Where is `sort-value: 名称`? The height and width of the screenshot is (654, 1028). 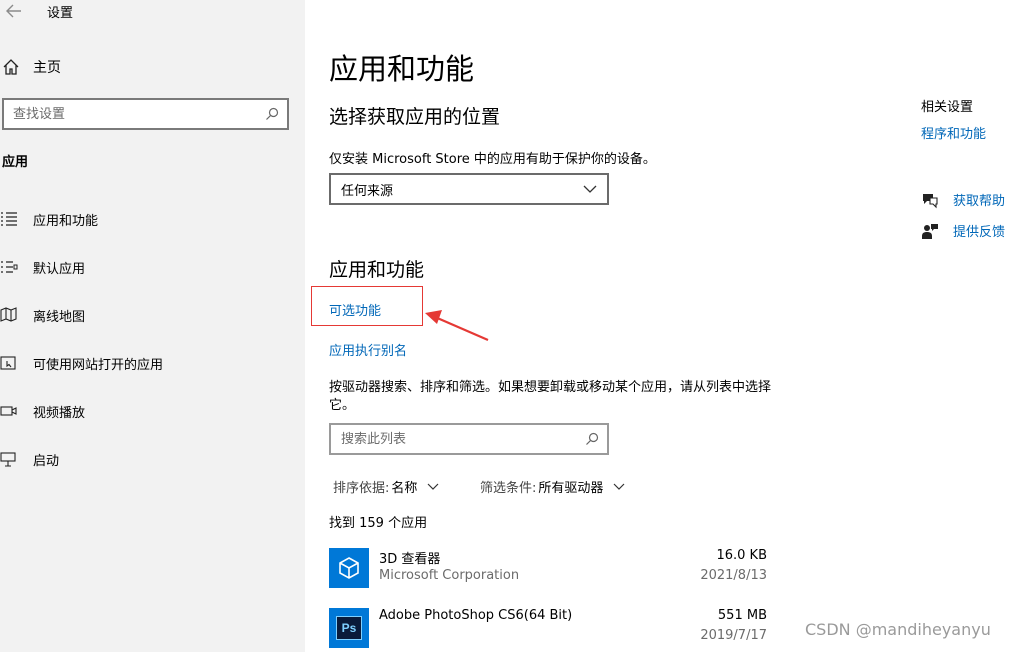
sort-value: 名称 is located at coordinates (404, 488).